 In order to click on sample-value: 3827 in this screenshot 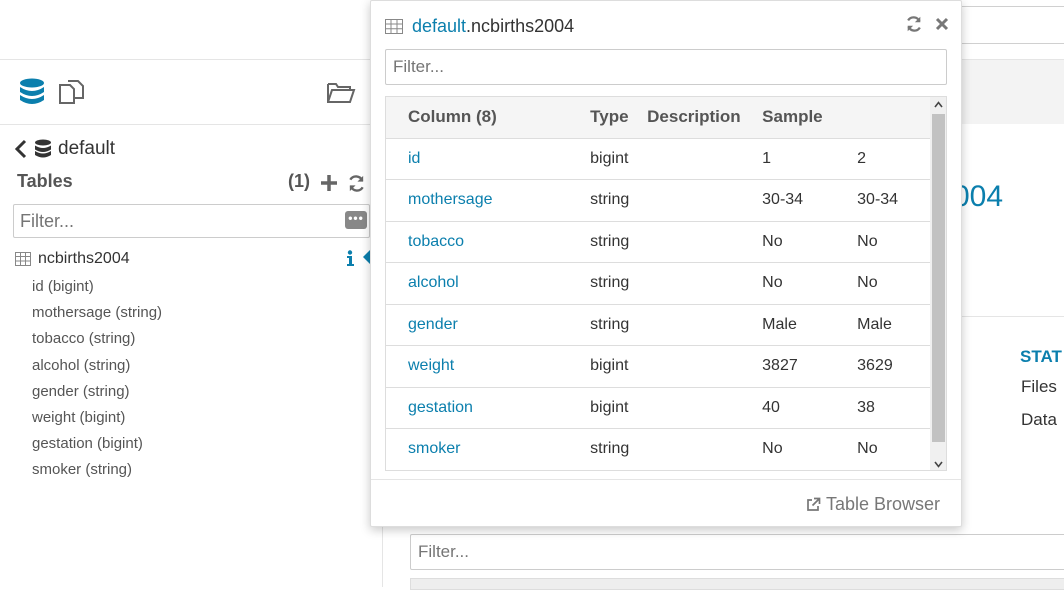, I will do `click(810, 366)`.